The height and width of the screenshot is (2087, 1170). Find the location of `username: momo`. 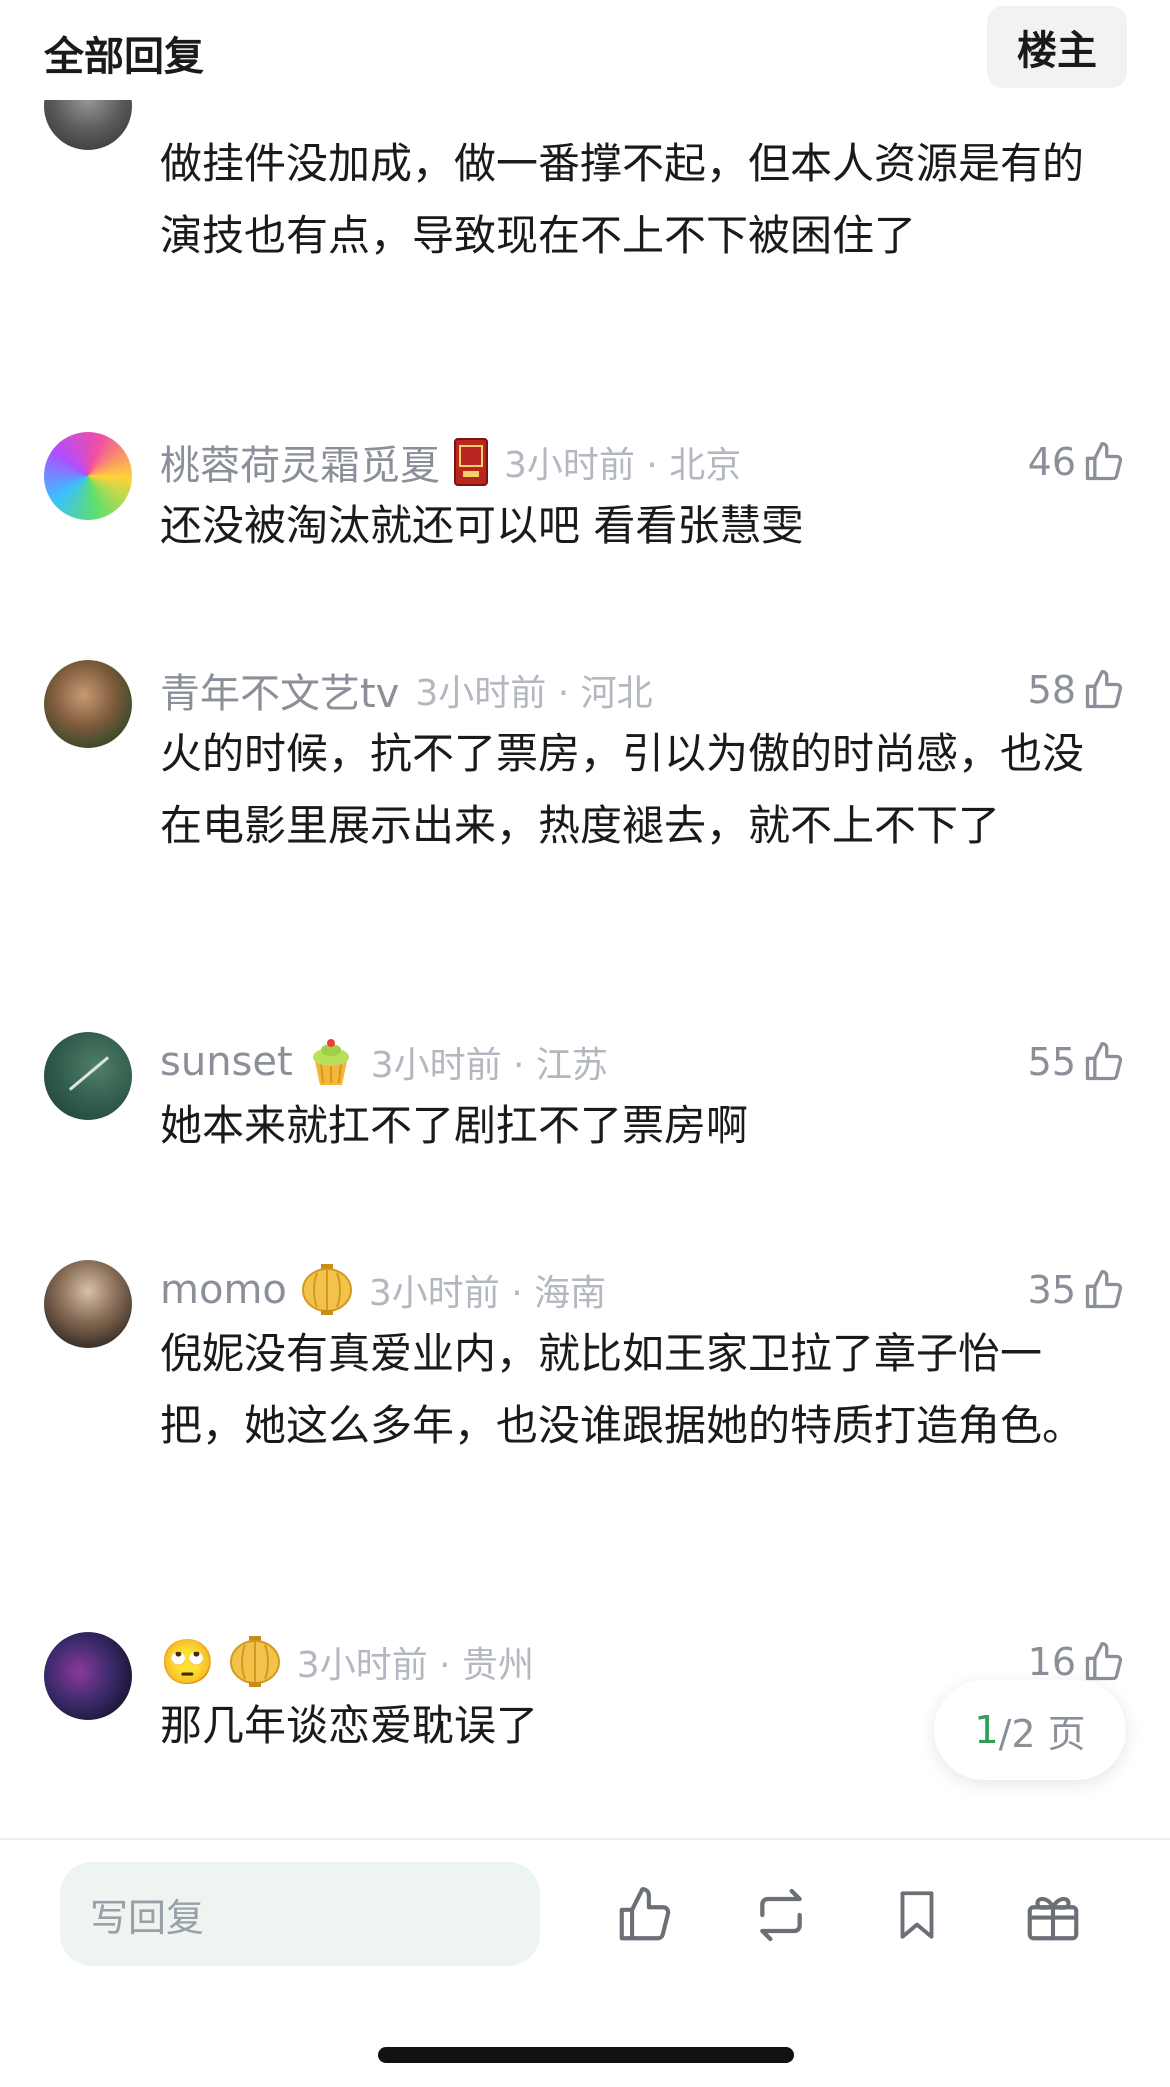

username: momo is located at coordinates (223, 1290).